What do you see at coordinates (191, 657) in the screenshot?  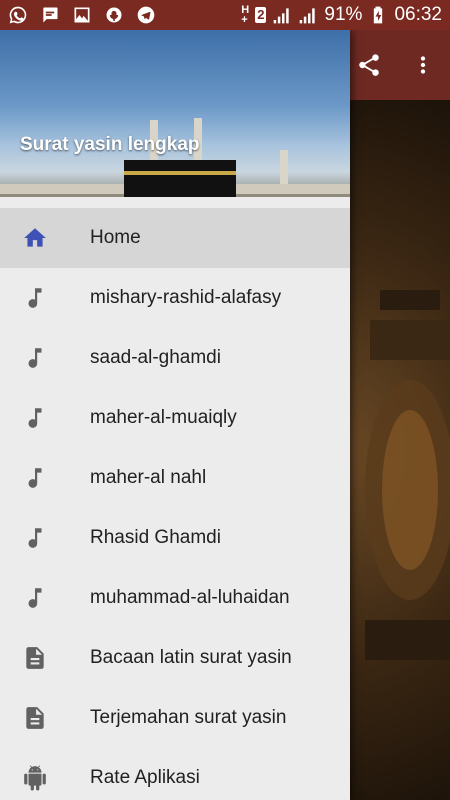 I see `menu-item-label: Bacaan latin surat yasin` at bounding box center [191, 657].